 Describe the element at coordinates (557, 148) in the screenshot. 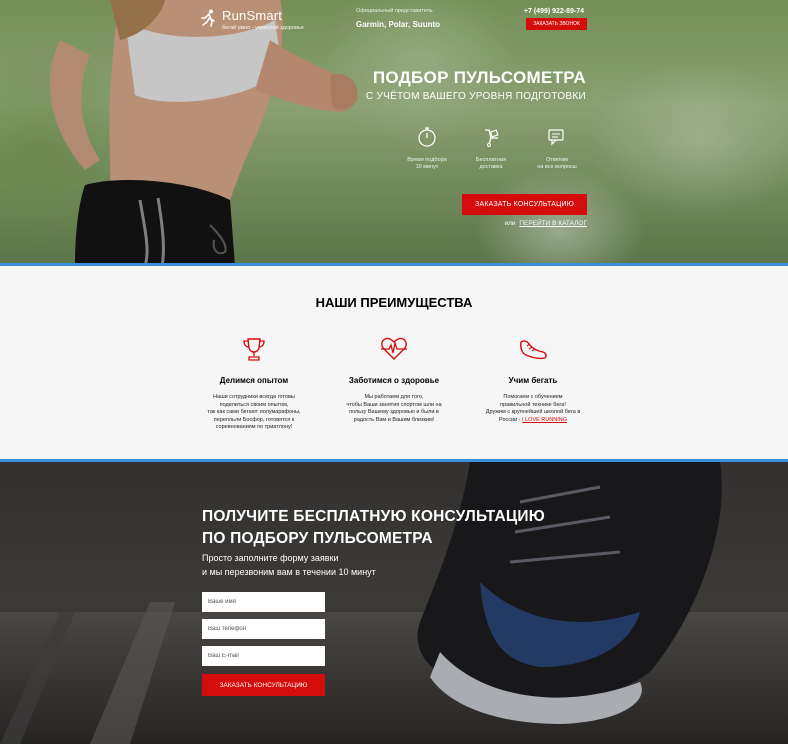

I see `feature-answer-questions: Ответим на все вопросы` at that location.